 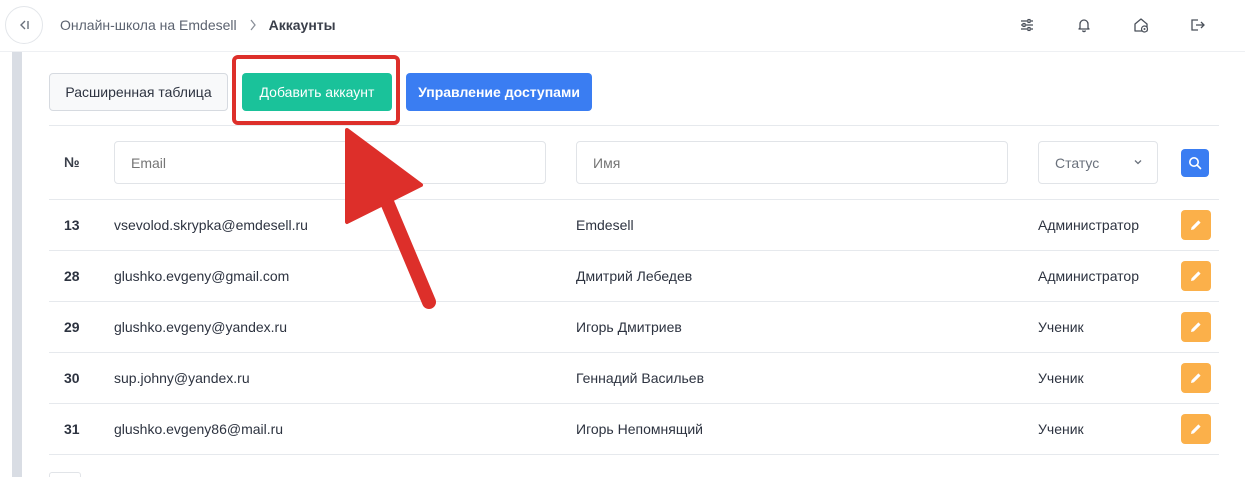 I want to click on row-name: Геннадий Васильев, so click(x=640, y=378).